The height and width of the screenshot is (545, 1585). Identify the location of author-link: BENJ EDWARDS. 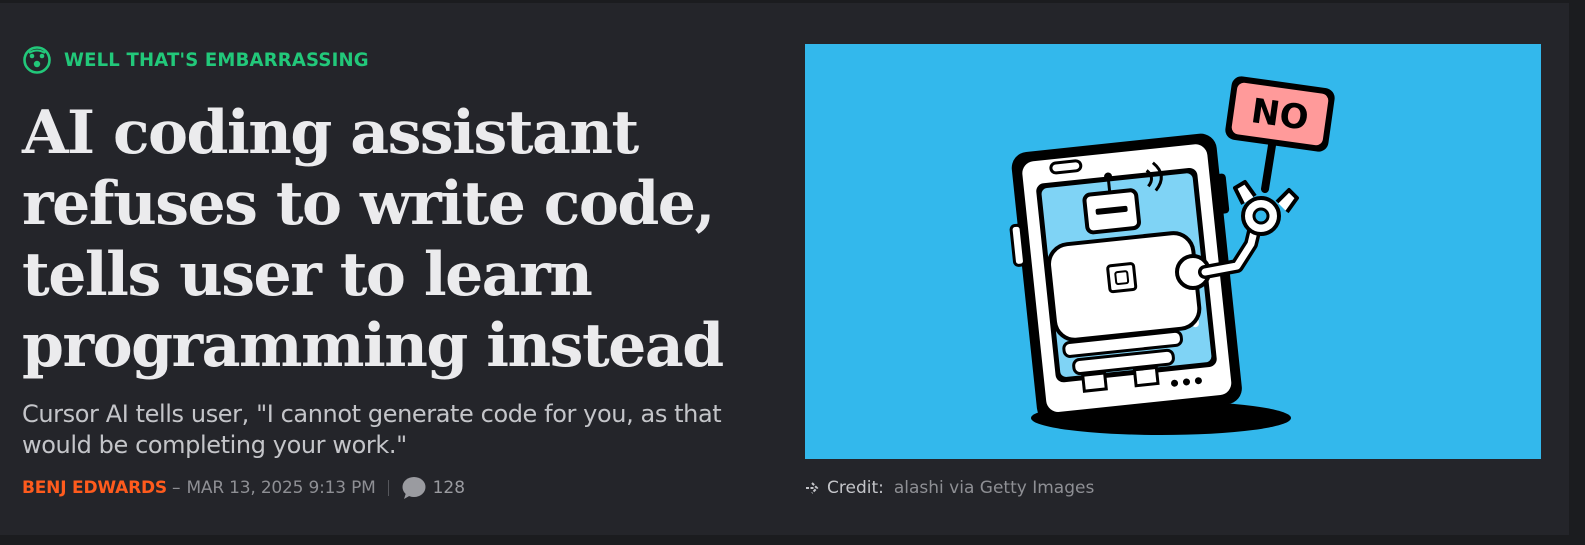
(94, 488).